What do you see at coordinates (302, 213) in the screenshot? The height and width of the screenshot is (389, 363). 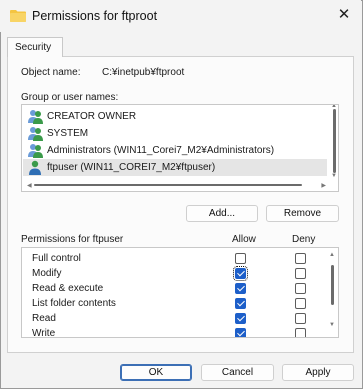 I see `remove-button: Remove` at bounding box center [302, 213].